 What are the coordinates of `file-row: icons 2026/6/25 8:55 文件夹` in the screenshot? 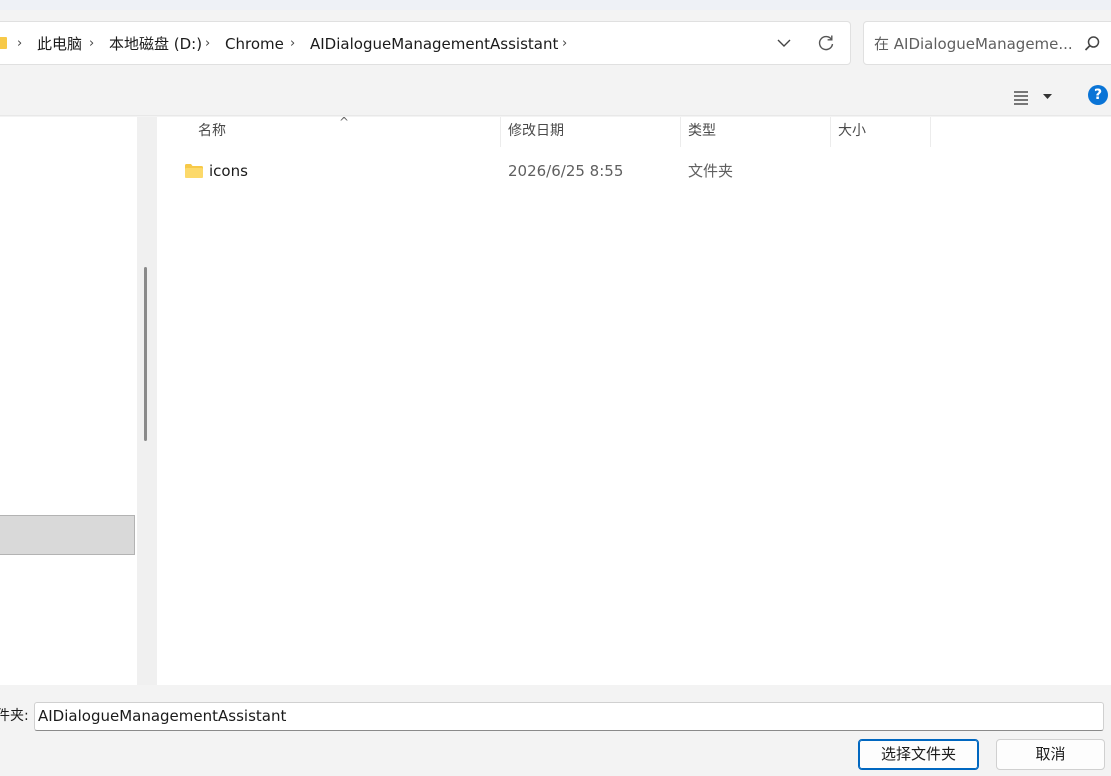 It's located at (555, 171).